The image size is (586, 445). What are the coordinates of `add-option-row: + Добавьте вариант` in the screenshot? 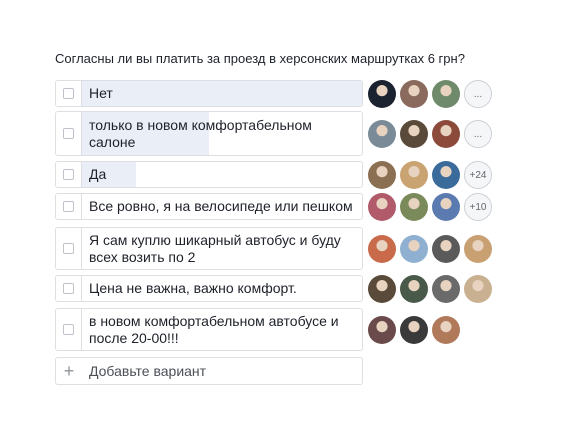 It's located at (209, 371).